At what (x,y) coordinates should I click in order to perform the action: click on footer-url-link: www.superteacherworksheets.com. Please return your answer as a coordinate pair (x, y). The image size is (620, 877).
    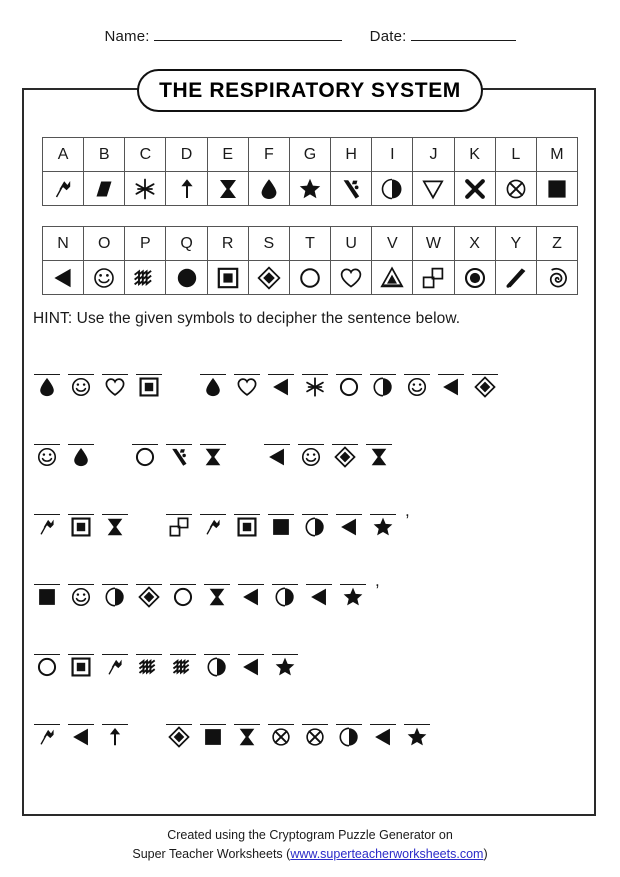
    Looking at the image, I should click on (386, 854).